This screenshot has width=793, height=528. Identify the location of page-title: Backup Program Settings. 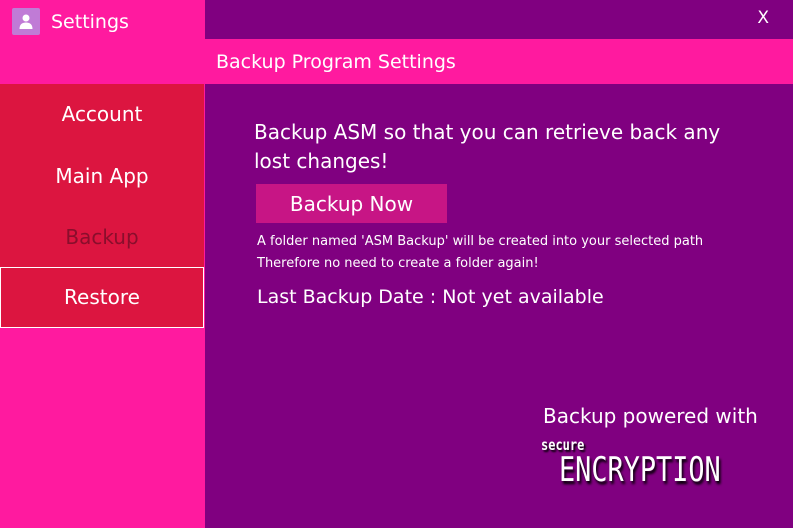
(336, 62).